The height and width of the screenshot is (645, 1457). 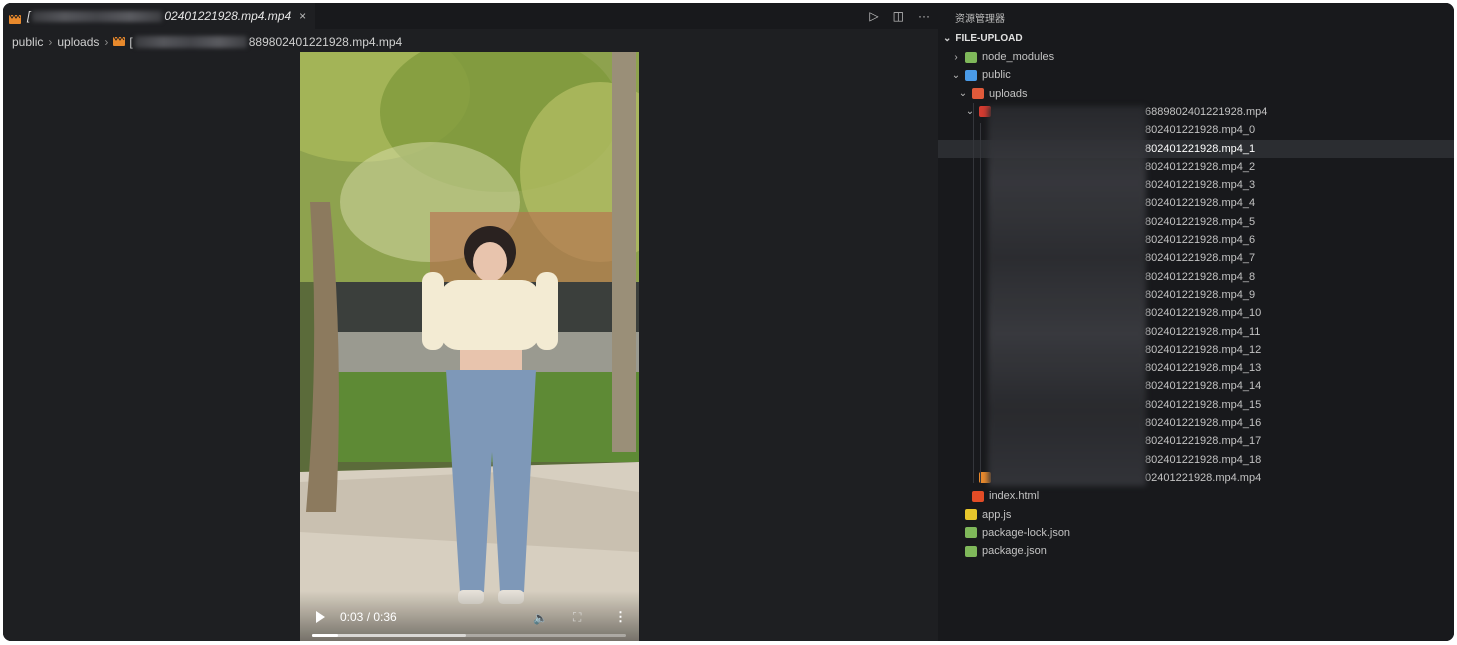 I want to click on html-icon, so click(x=978, y=496).